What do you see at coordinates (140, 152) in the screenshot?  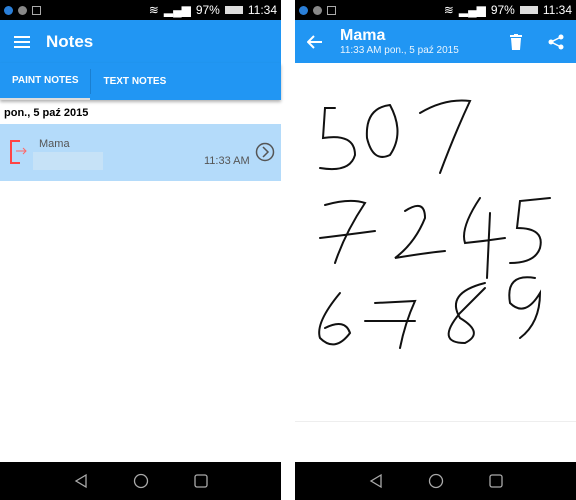 I see `list-item: Mama 11:33 AM` at bounding box center [140, 152].